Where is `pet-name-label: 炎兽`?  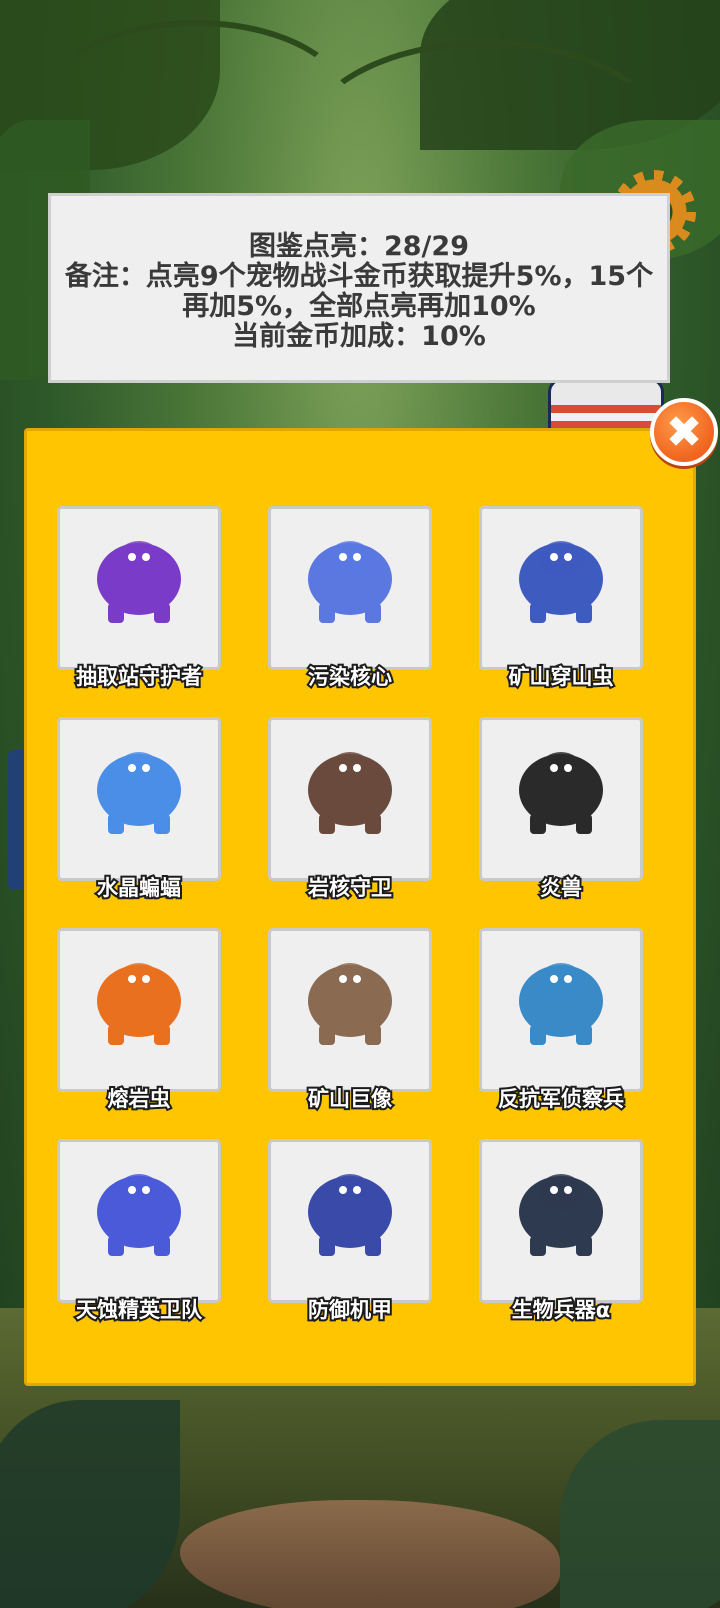
pet-name-label: 炎兽 is located at coordinates (561, 888).